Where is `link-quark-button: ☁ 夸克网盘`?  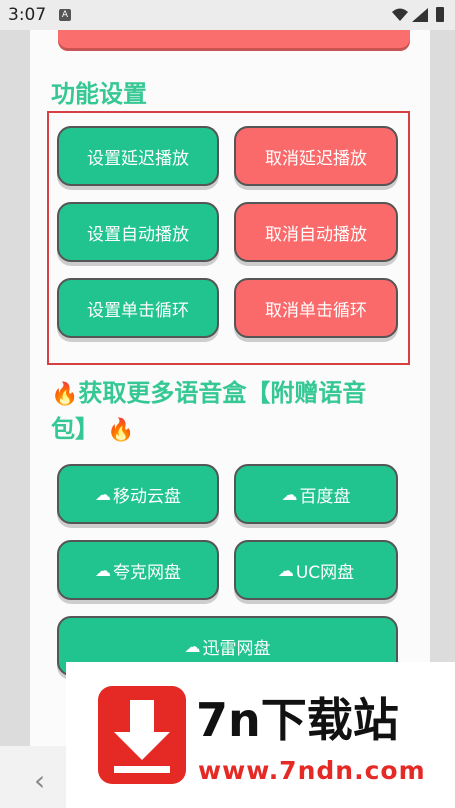
link-quark-button: ☁ 夸克网盘 is located at coordinates (138, 570).